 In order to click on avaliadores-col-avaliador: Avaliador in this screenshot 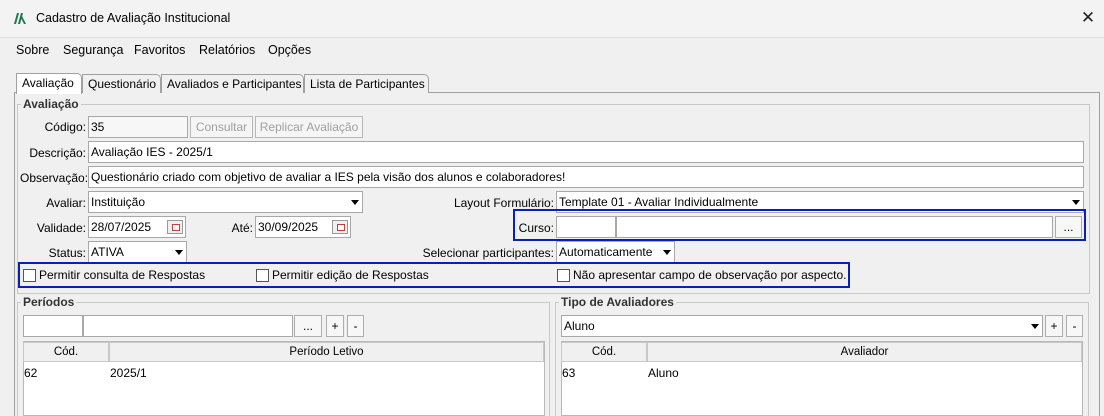, I will do `click(864, 352)`.